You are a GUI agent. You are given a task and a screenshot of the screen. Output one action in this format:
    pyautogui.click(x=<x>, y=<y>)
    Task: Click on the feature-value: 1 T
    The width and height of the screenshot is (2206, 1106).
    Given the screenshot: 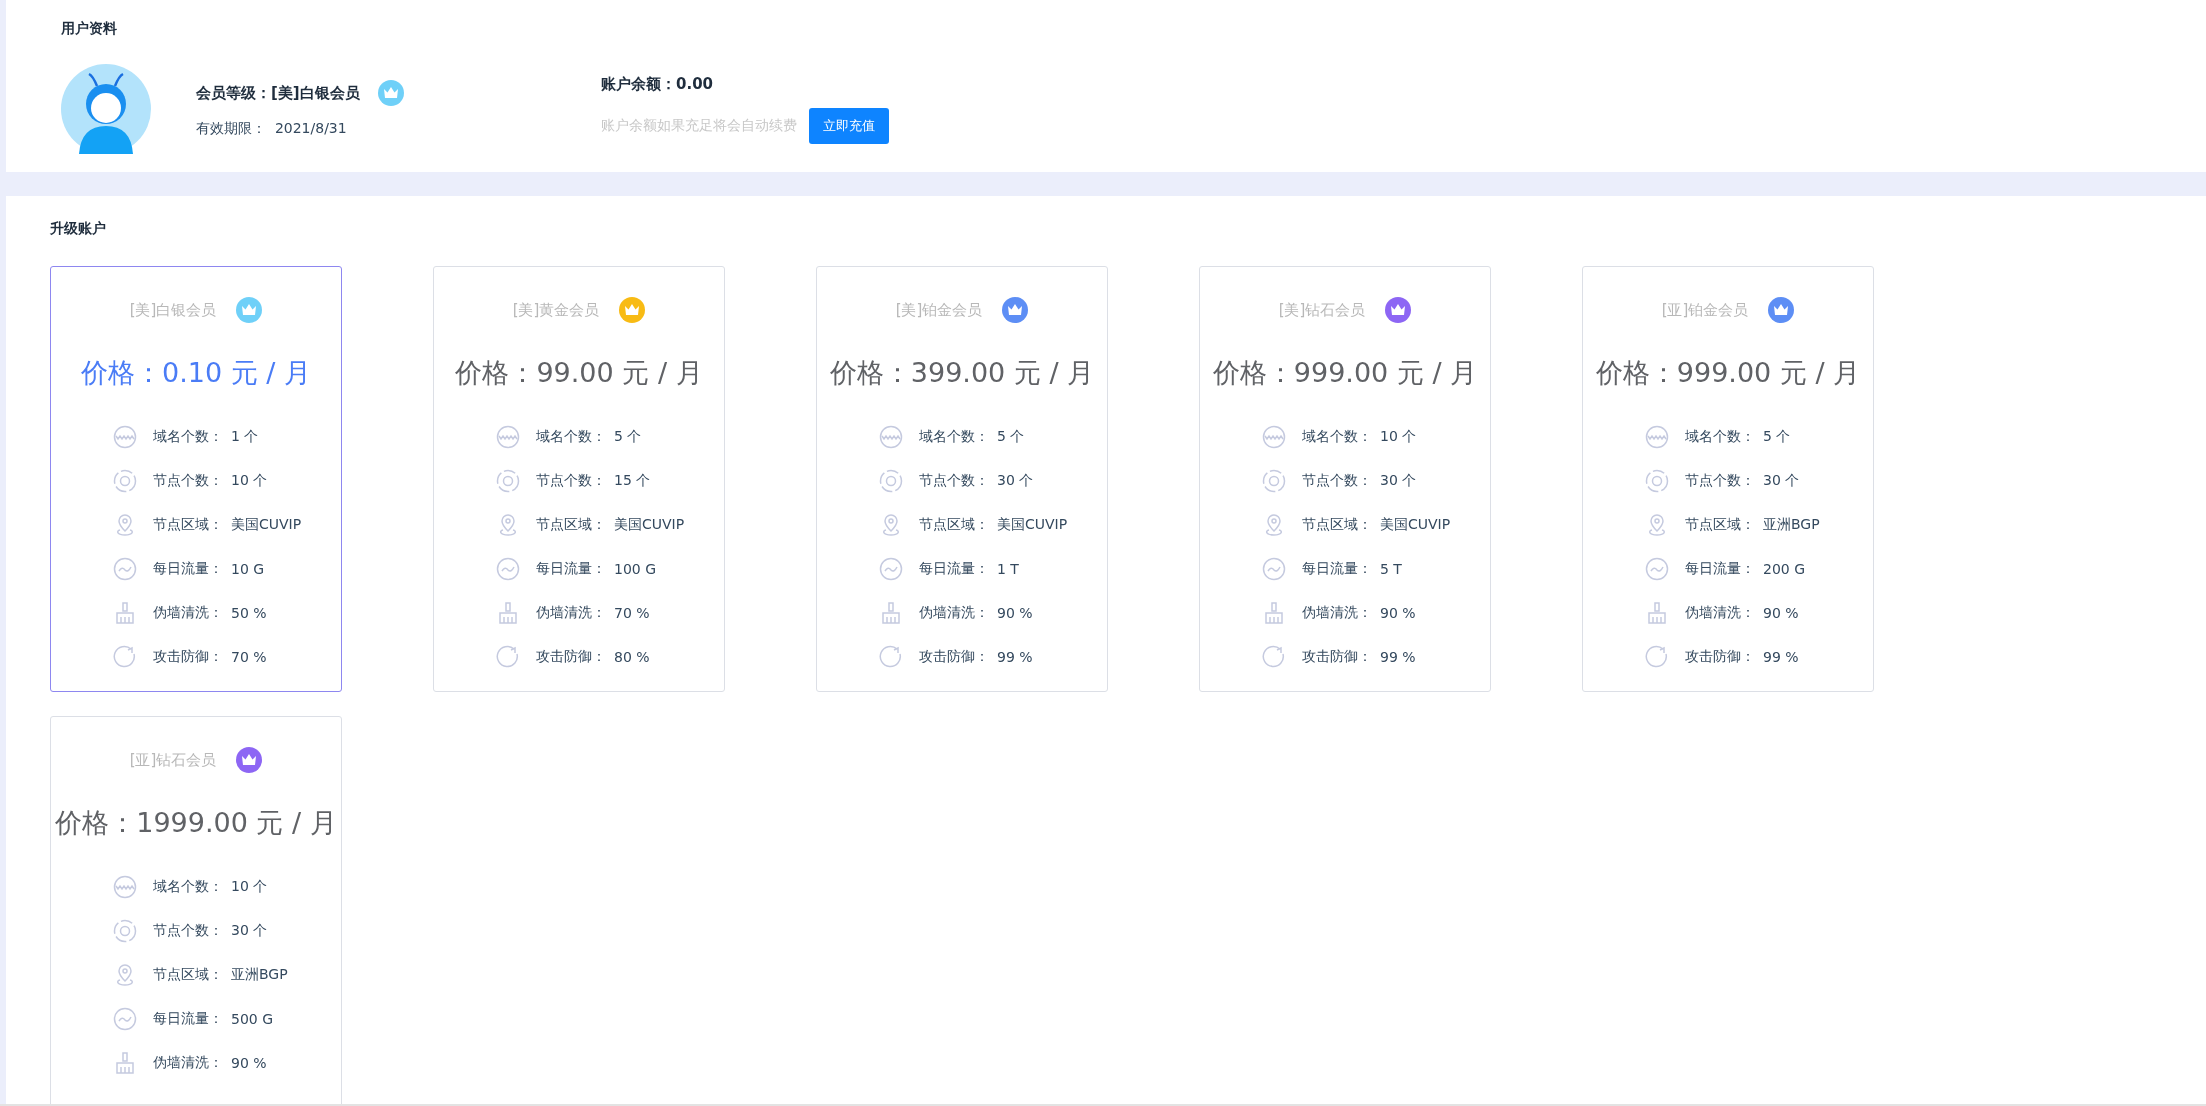 What is the action you would take?
    pyautogui.click(x=1008, y=569)
    